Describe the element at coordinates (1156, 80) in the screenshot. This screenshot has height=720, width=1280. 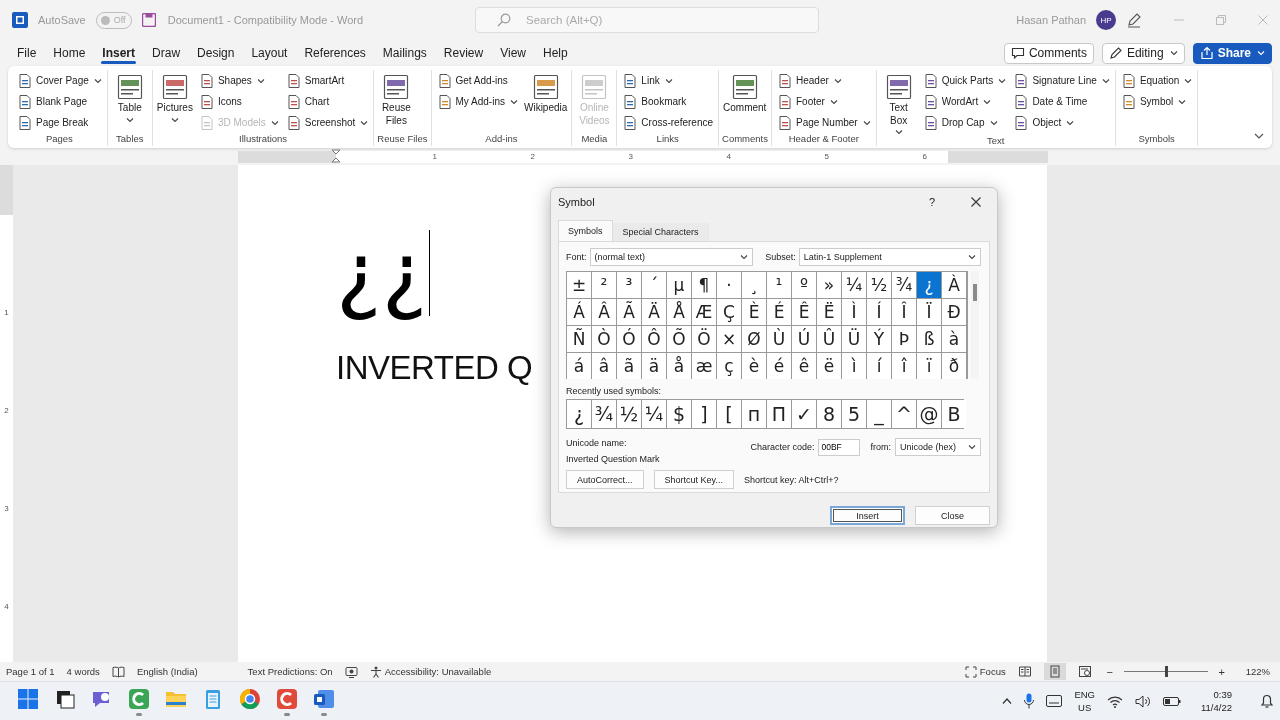
I see `ribbon-button: Equation` at that location.